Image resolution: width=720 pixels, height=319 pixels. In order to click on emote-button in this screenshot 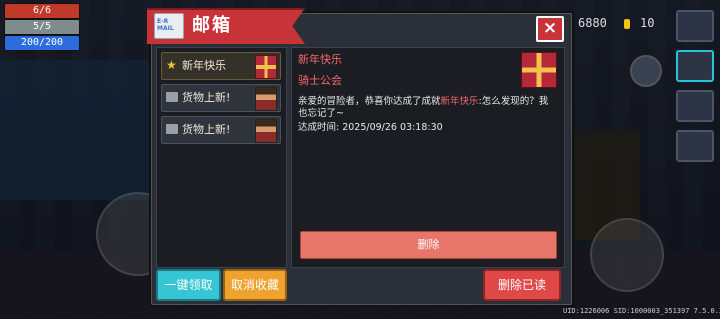, I will do `click(646, 71)`.